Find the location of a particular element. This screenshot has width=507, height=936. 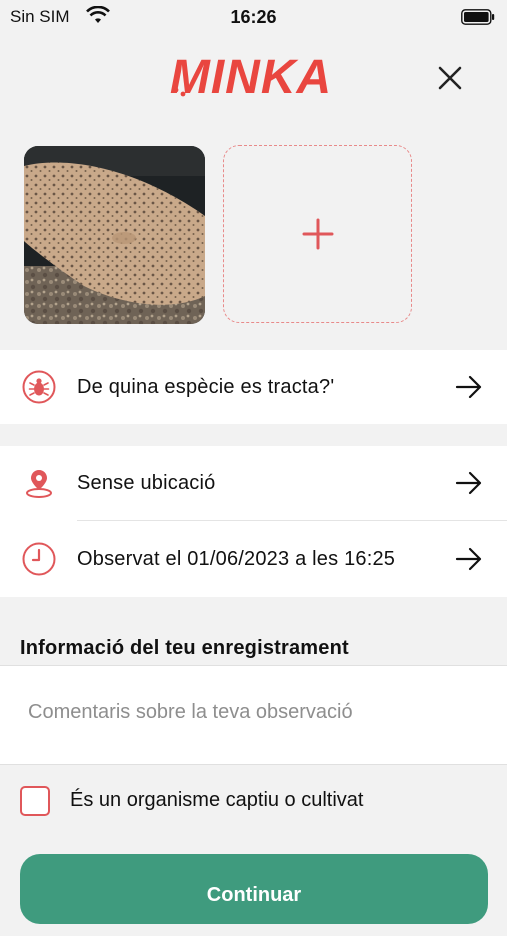

captive-checkbox is located at coordinates (35, 801).